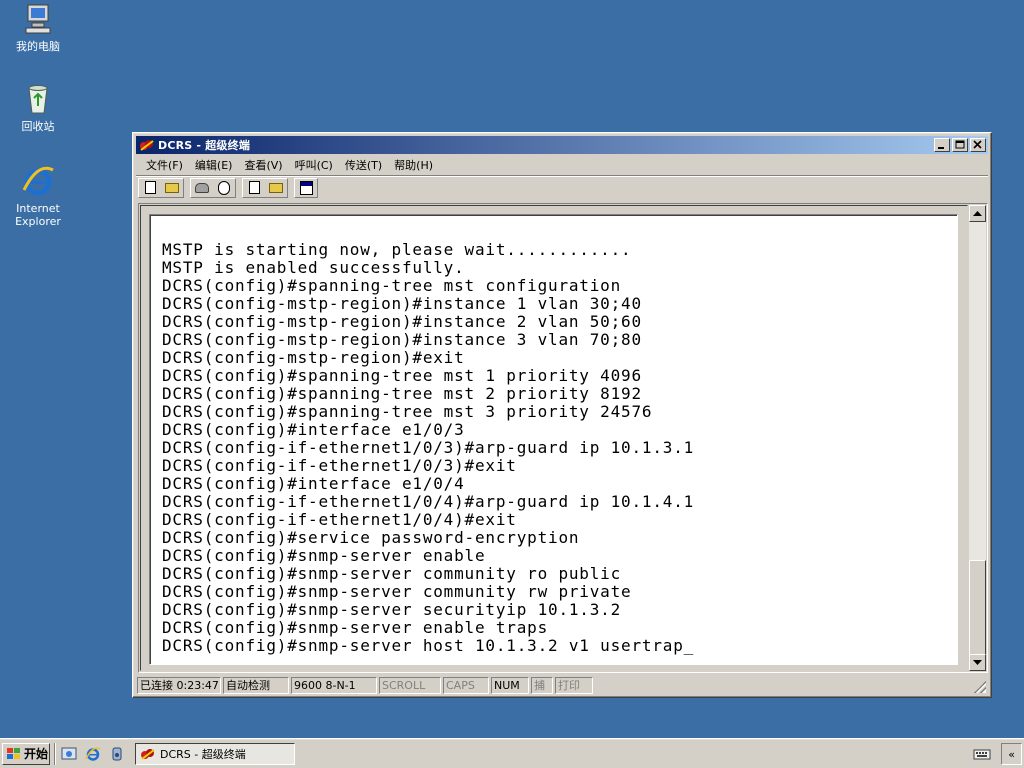 The image size is (1024, 768). Describe the element at coordinates (562, 187) in the screenshot. I see `toolbar` at that location.